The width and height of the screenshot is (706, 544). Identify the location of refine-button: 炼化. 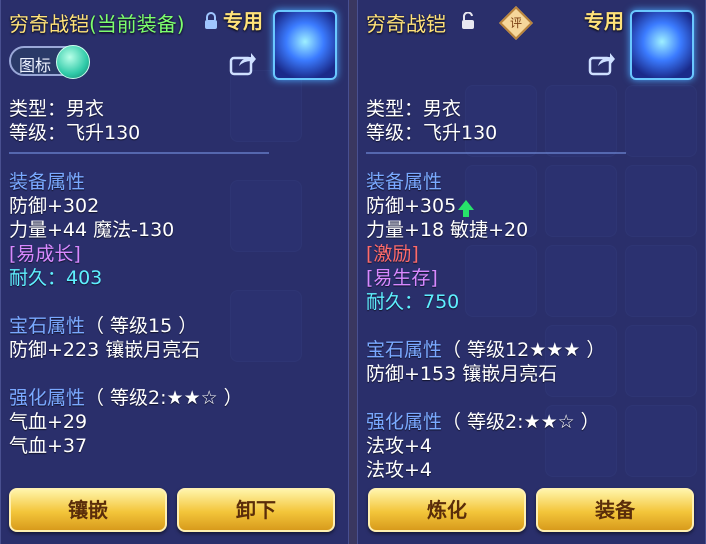
(447, 510).